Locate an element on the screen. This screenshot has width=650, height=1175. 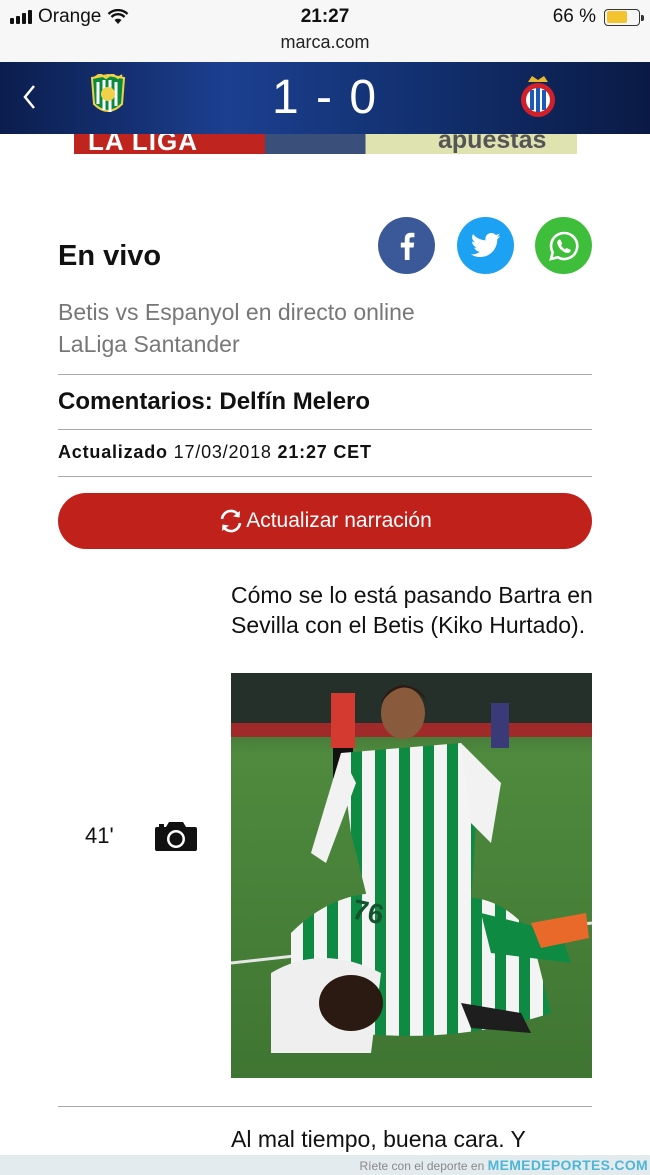
score-header: 1 - 0 is located at coordinates (325, 98).